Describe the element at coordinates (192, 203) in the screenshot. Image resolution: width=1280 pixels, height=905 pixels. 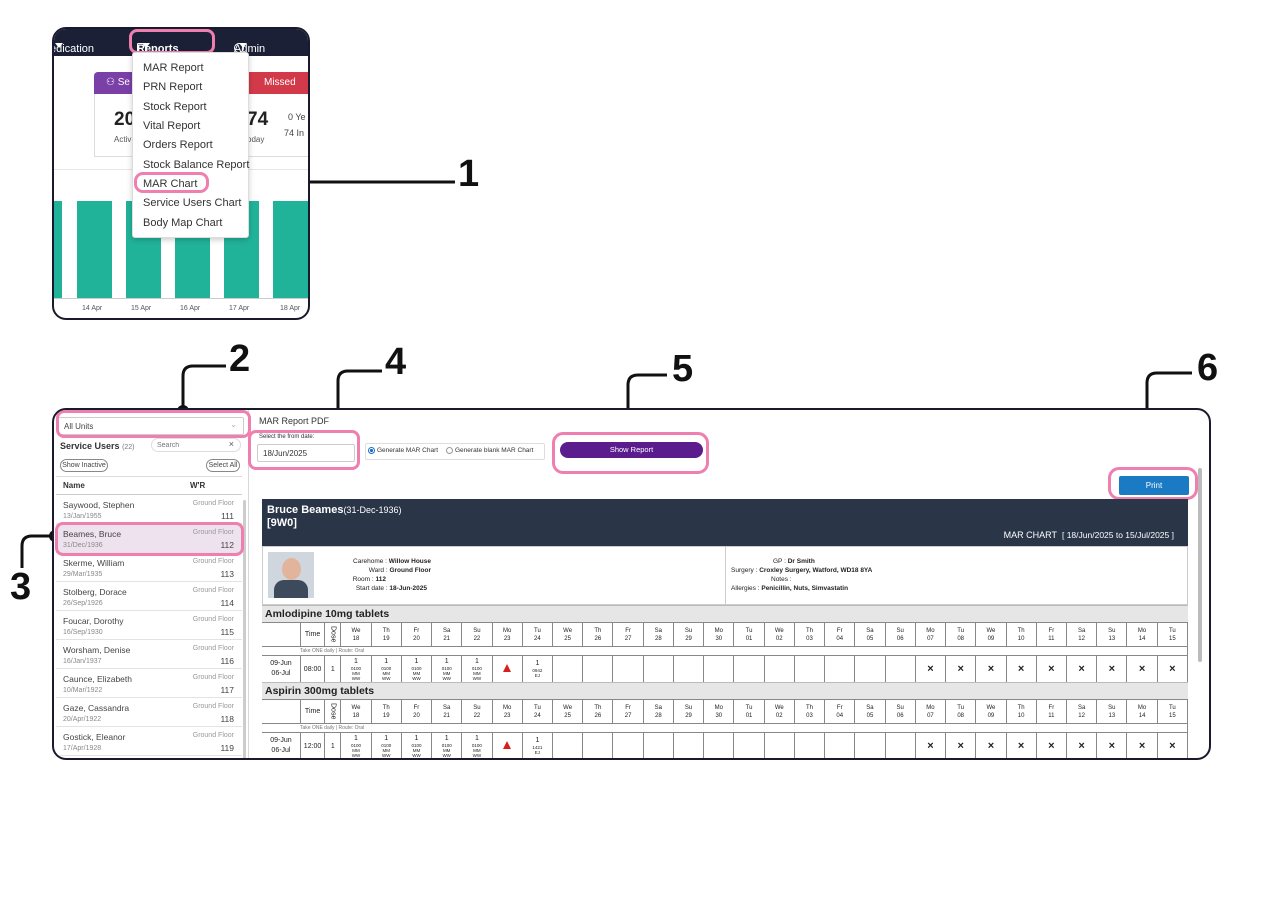
I see `menu-service-users-chart: Service Users Chart` at that location.